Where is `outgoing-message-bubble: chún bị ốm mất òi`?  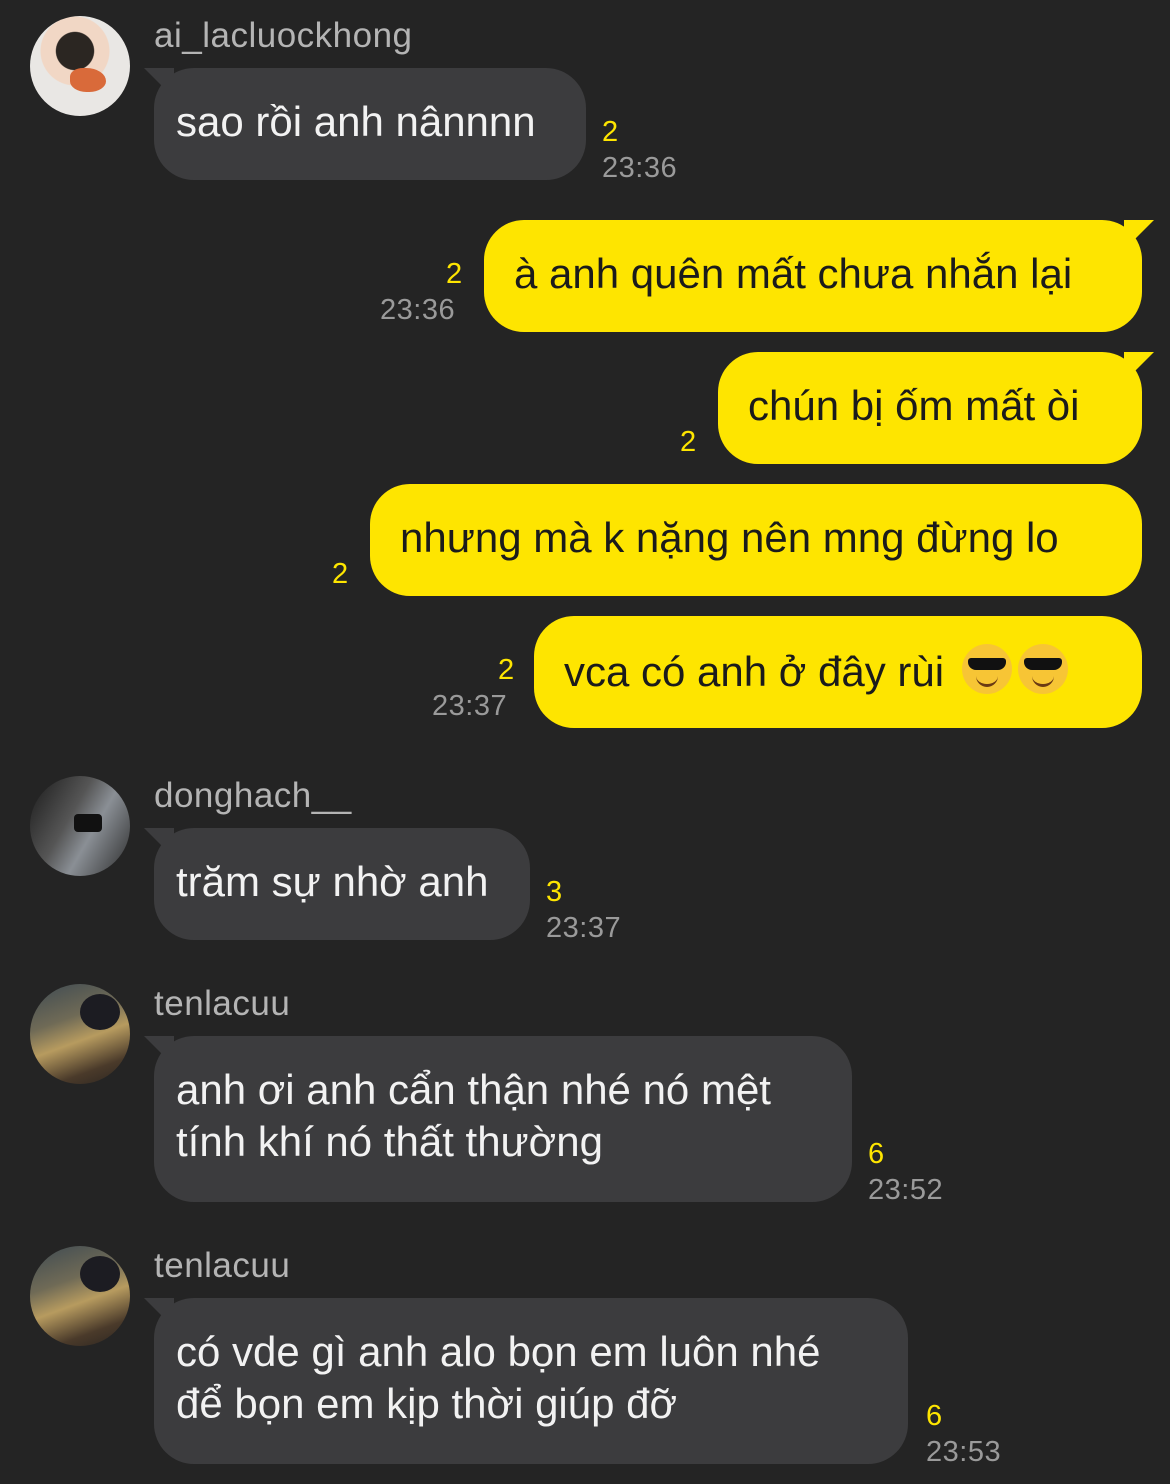
outgoing-message-bubble: chún bị ốm mất òi is located at coordinates (930, 408).